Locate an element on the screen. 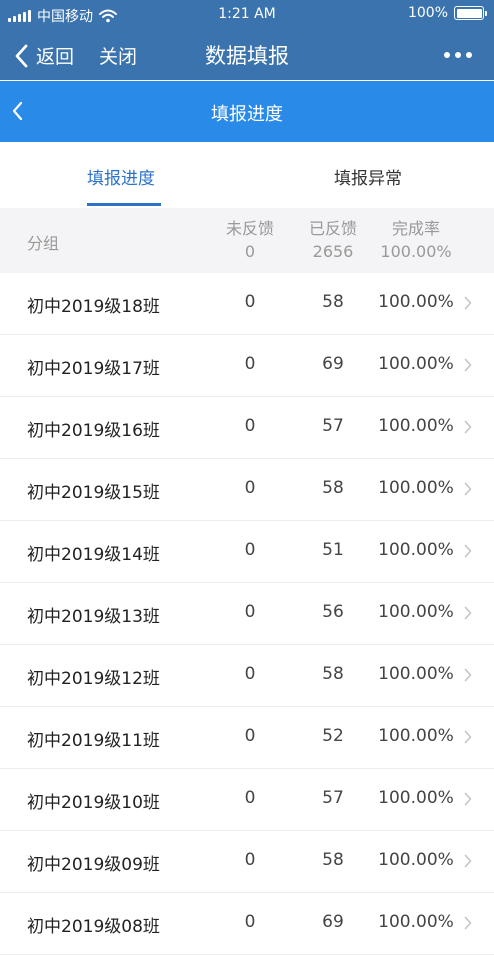 The width and height of the screenshot is (494, 955). table-row: 初中2019级13班 0 56 100.00% is located at coordinates (247, 614).